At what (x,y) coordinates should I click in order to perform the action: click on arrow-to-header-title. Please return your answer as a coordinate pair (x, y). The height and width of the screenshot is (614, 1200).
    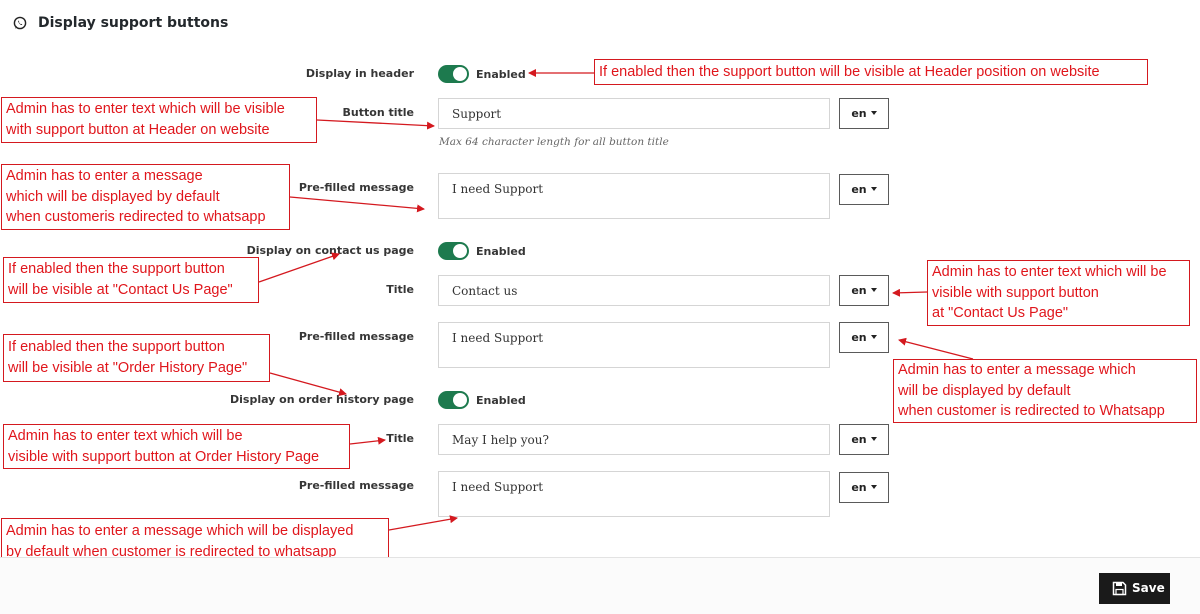
    Looking at the image, I should click on (375, 124).